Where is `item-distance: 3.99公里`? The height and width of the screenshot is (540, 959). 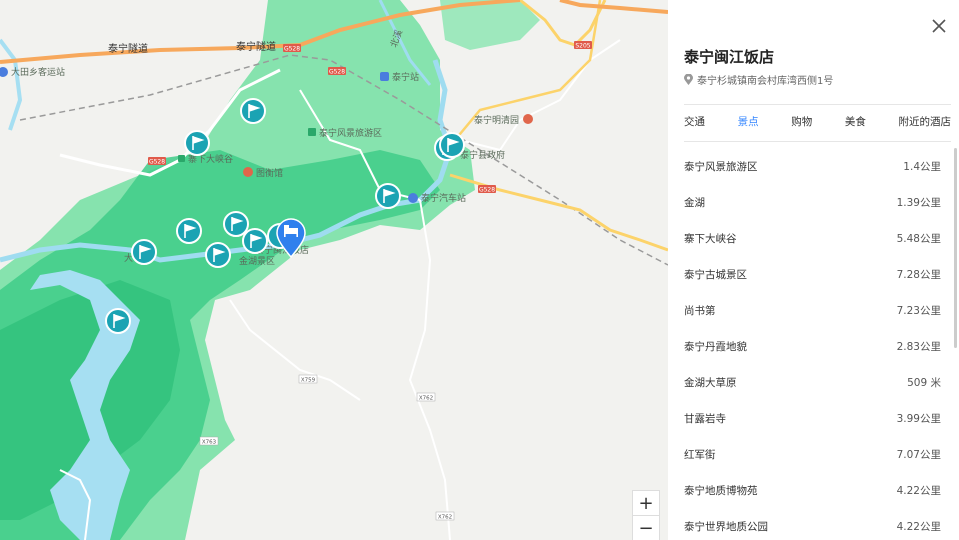 item-distance: 3.99公里 is located at coordinates (918, 418).